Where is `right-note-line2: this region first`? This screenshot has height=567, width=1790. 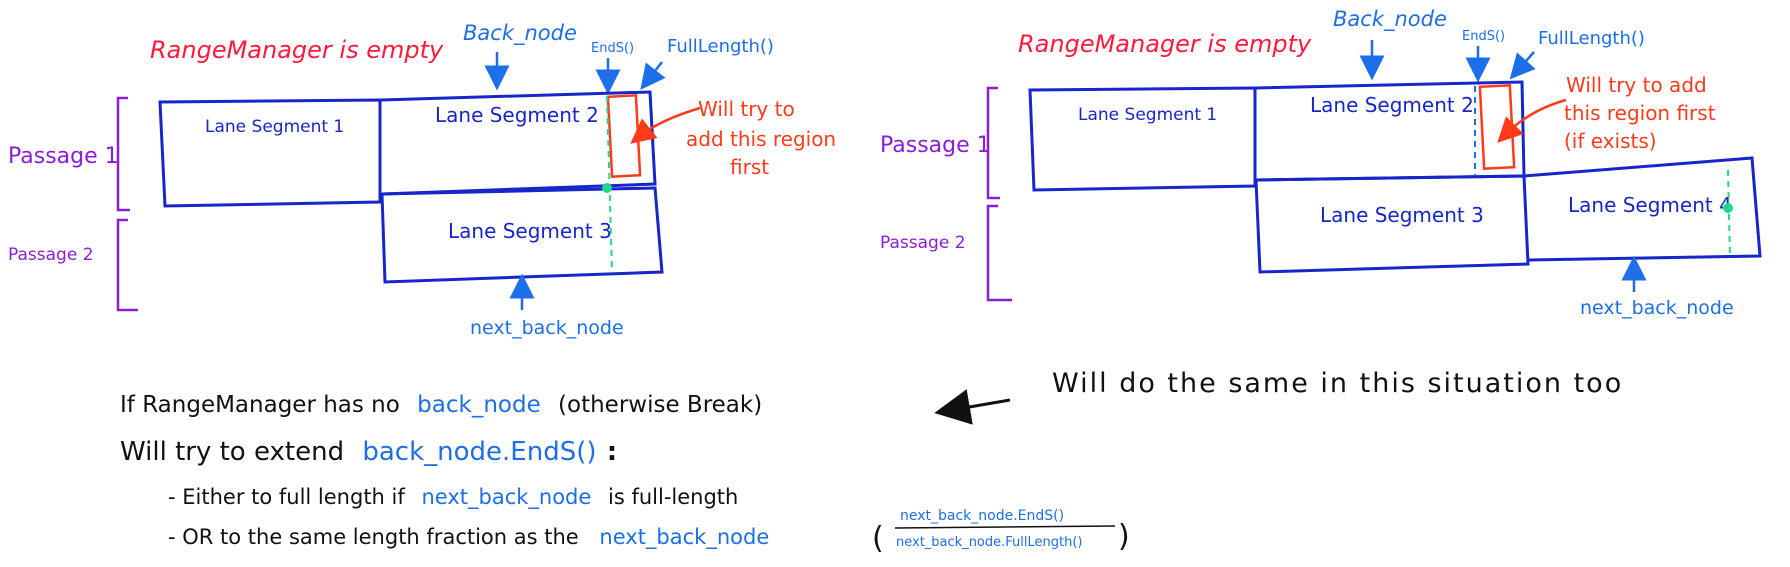 right-note-line2: this region first is located at coordinates (1640, 113).